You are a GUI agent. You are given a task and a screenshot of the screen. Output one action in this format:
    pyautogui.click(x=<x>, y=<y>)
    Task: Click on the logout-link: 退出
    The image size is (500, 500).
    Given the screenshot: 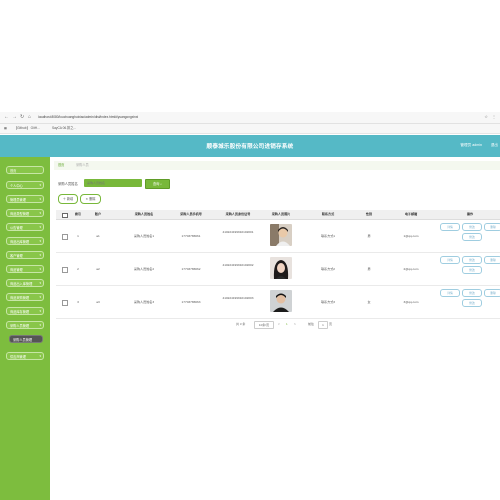 What is the action you would take?
    pyautogui.click(x=494, y=145)
    